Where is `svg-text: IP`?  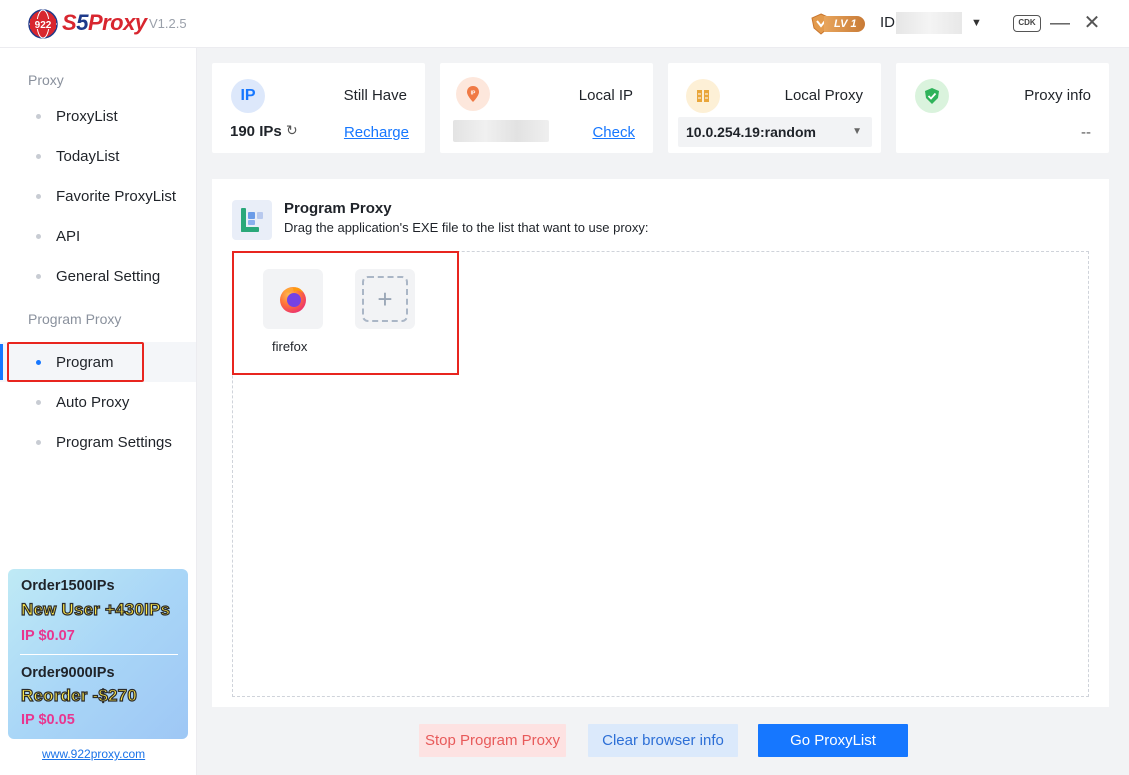
svg-text: IP is located at coordinates (473, 94).